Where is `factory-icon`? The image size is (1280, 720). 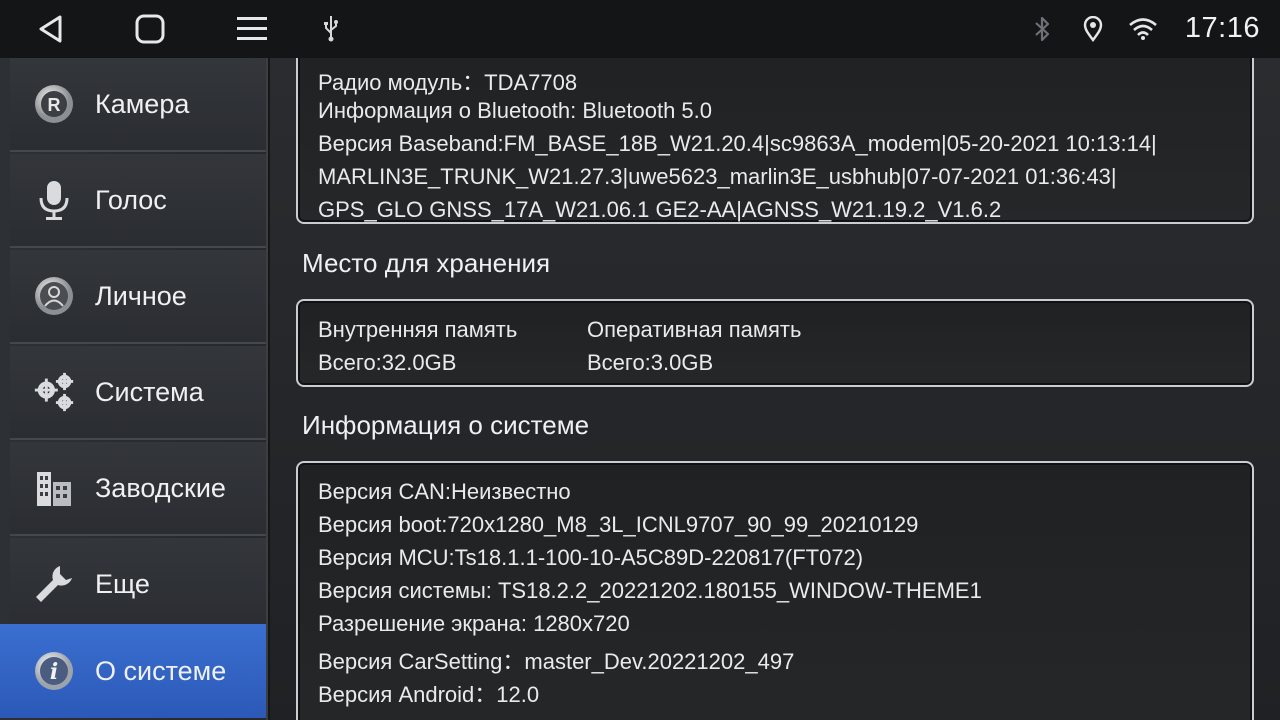
factory-icon is located at coordinates (54, 488).